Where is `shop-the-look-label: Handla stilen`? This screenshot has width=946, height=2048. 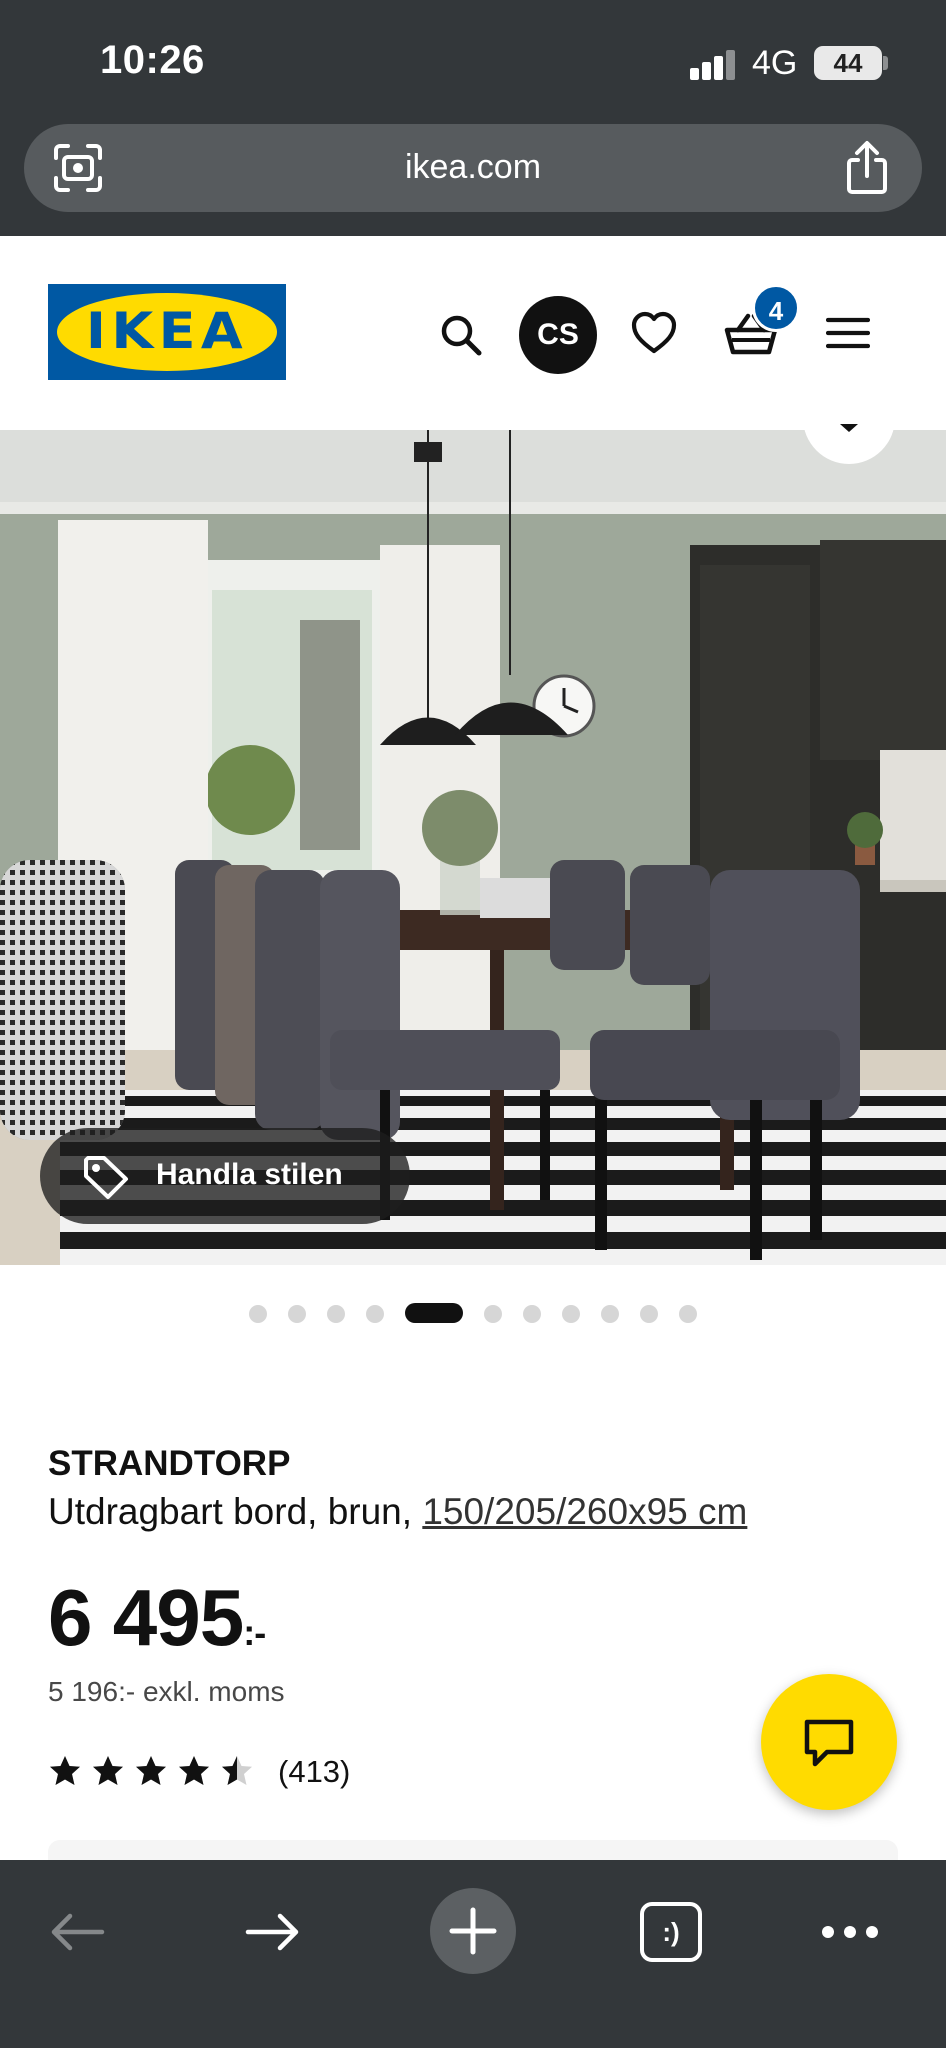
shop-the-look-label: Handla stilen is located at coordinates (249, 1174).